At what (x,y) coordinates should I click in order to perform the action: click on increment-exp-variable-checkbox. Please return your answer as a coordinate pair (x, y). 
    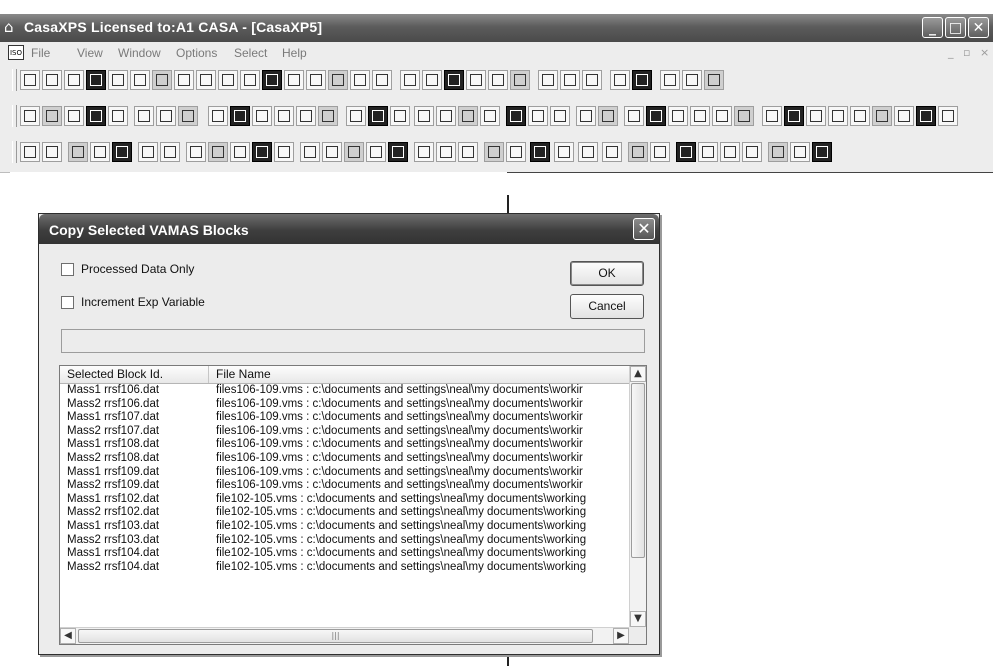
    Looking at the image, I should click on (67, 302).